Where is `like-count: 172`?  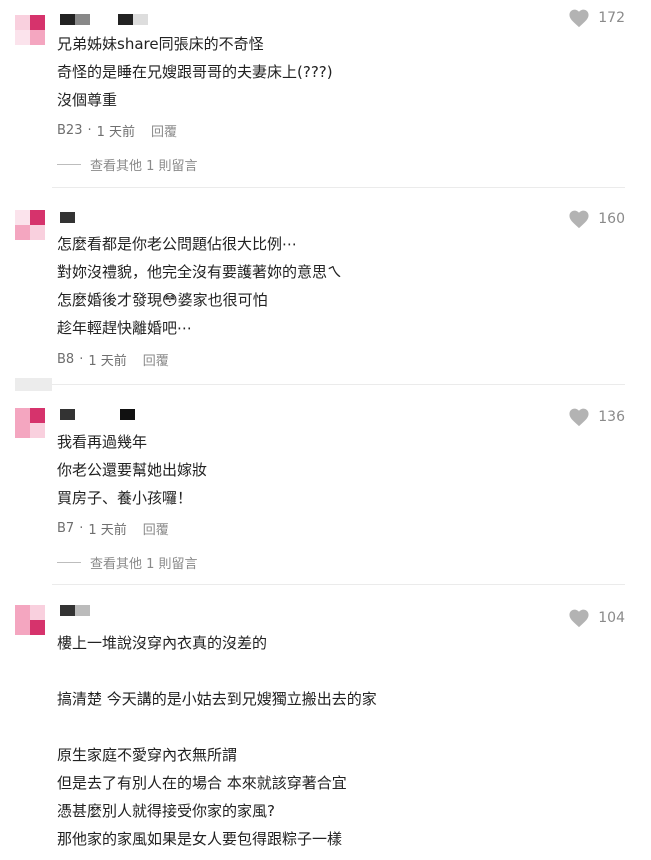
like-count: 172 is located at coordinates (611, 18).